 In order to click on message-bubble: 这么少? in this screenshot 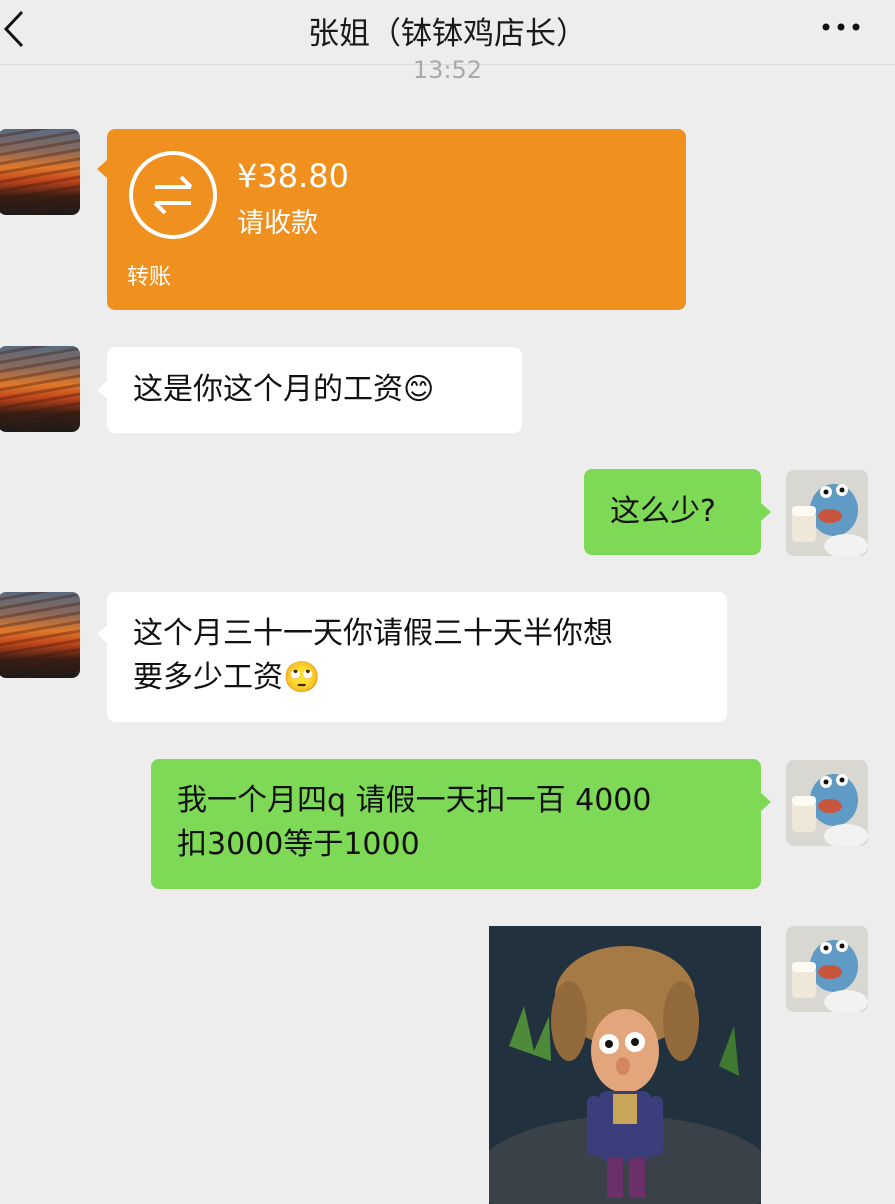, I will do `click(672, 512)`.